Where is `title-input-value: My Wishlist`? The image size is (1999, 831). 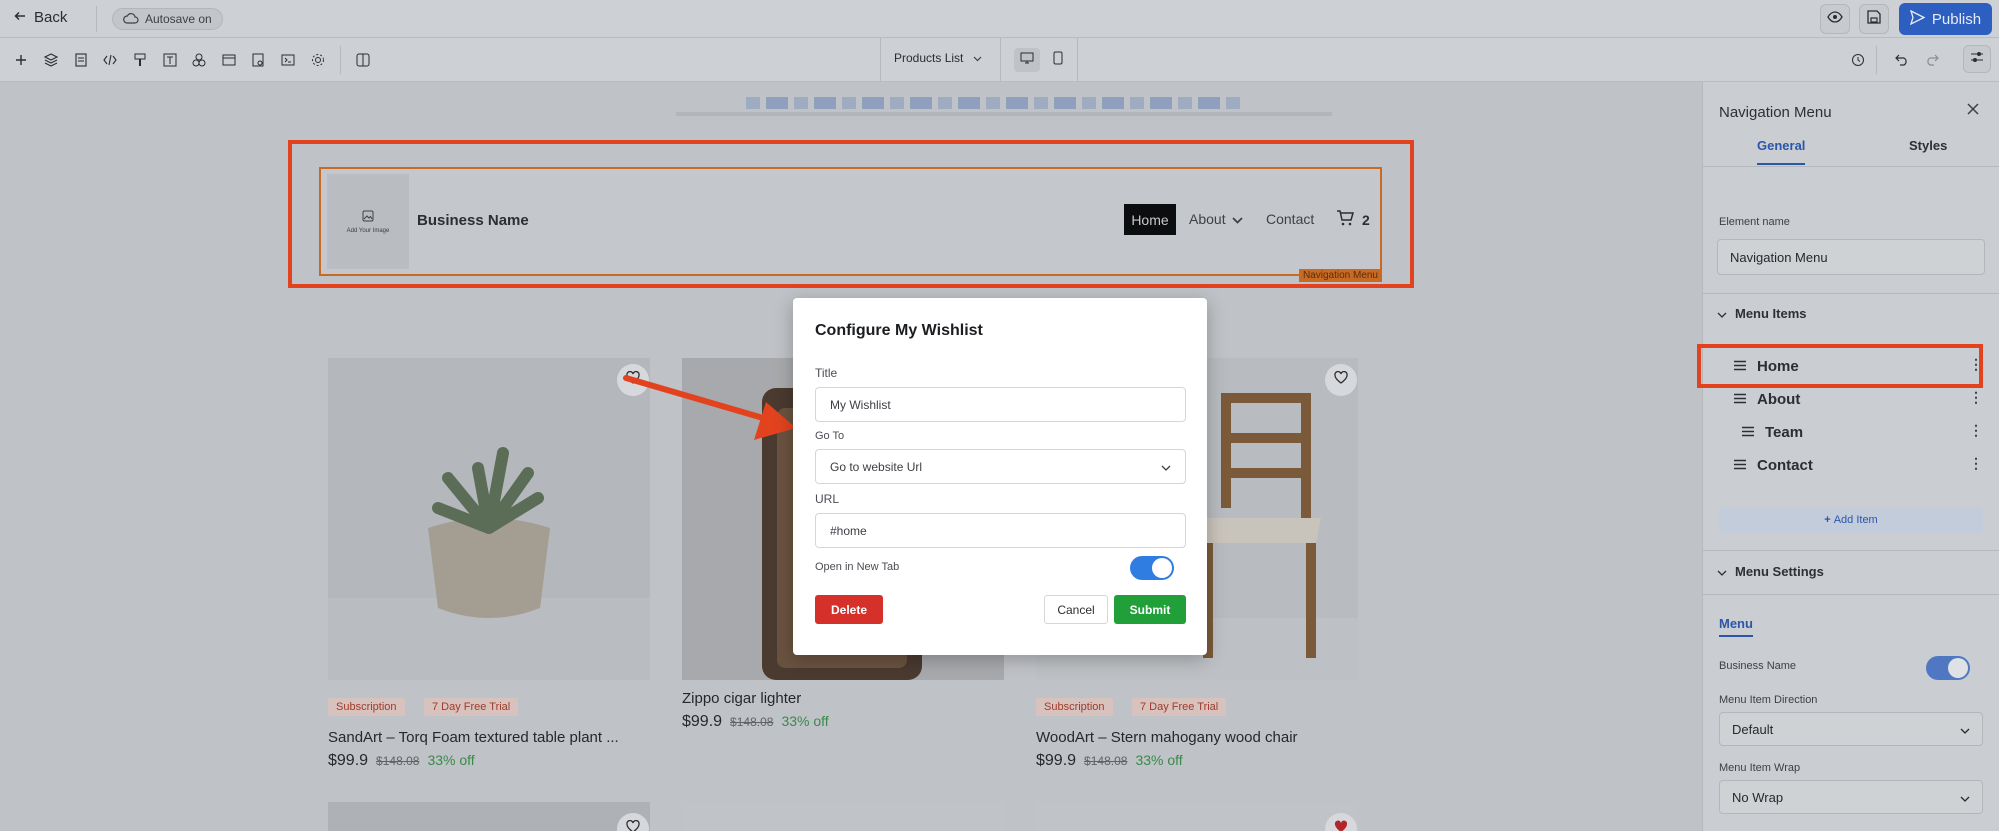 title-input-value: My Wishlist is located at coordinates (860, 404).